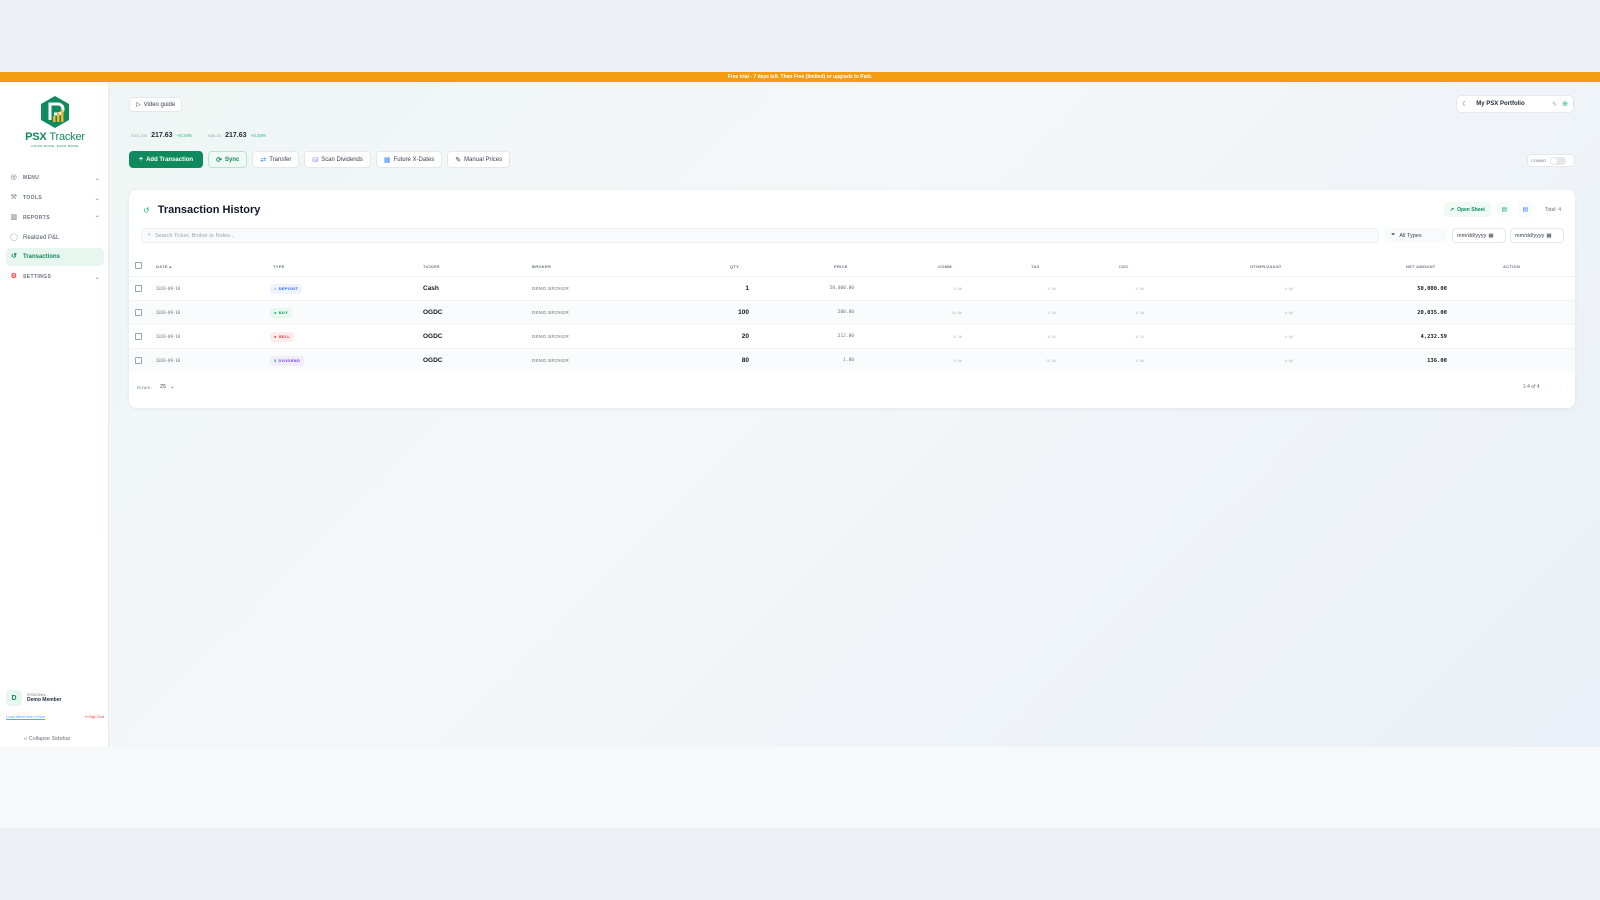  What do you see at coordinates (1393, 235) in the screenshot?
I see `filter-icon: ⏷` at bounding box center [1393, 235].